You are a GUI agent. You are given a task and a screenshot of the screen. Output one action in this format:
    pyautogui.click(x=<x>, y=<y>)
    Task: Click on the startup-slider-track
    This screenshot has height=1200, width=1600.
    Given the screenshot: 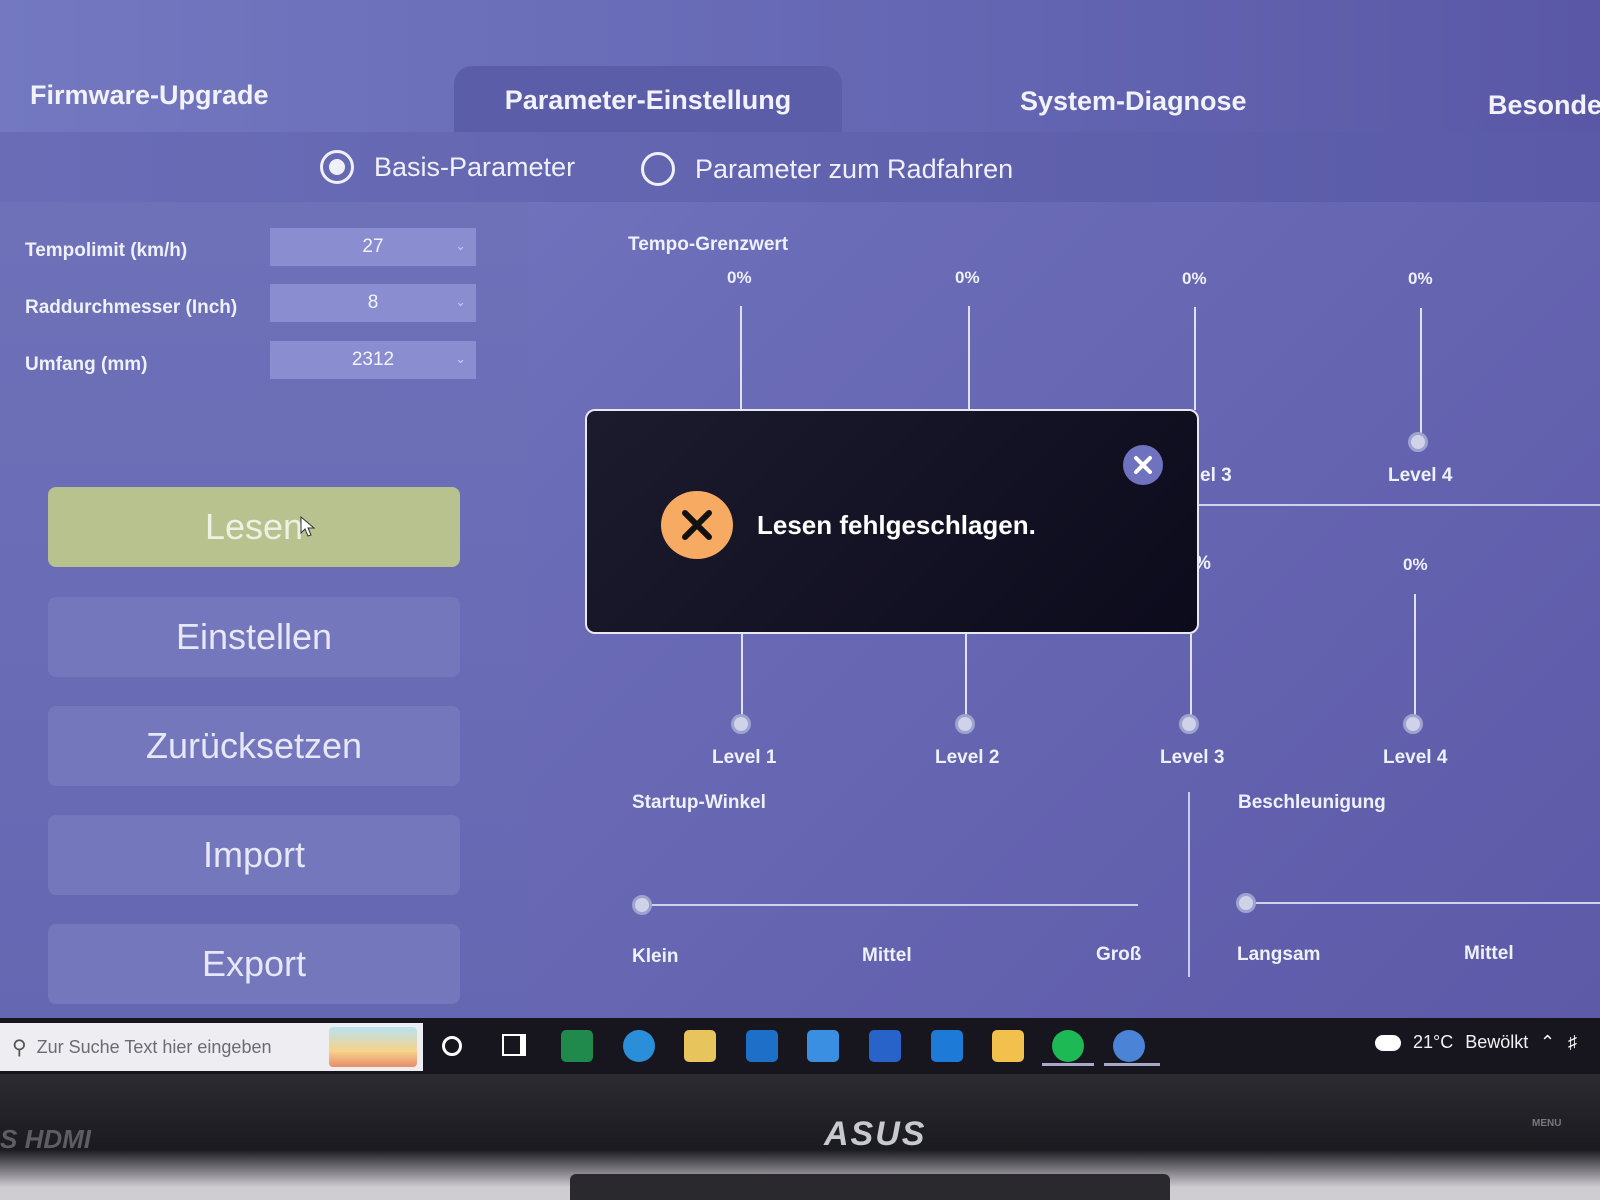 What is the action you would take?
    pyautogui.click(x=890, y=905)
    